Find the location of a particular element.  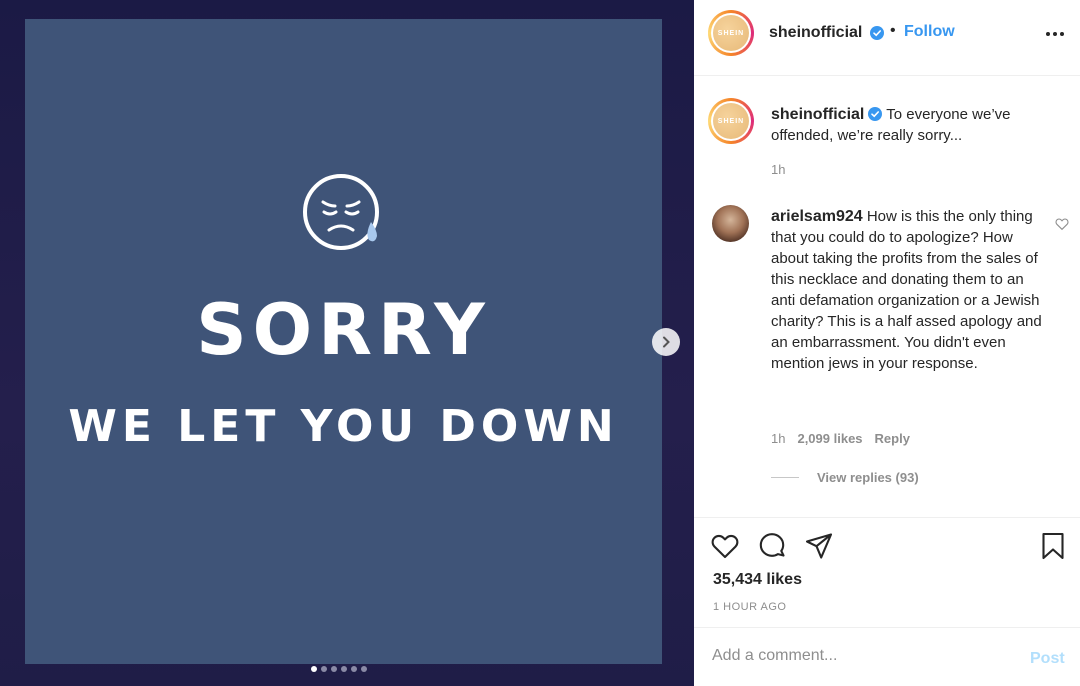

add-comment-input is located at coordinates (862, 656).